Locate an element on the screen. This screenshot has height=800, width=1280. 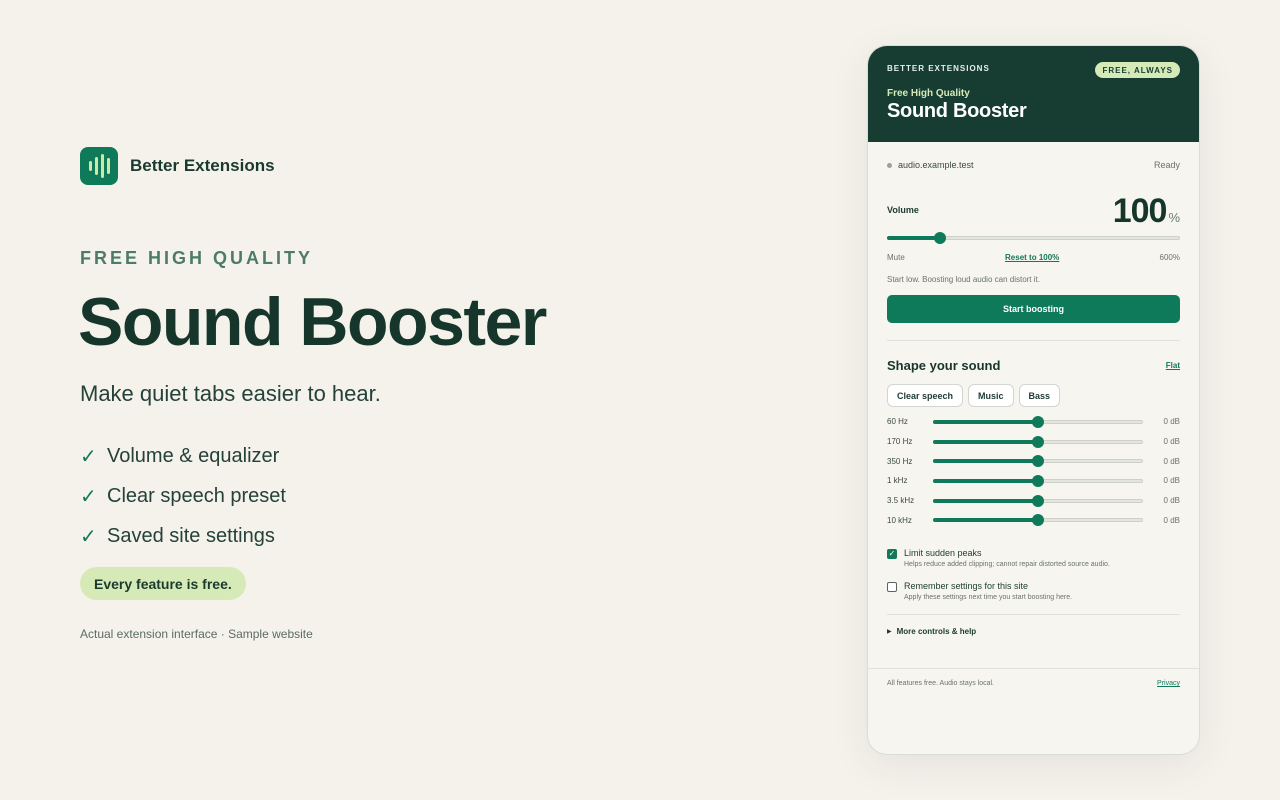
eq-band: 10 kHz 0 dB is located at coordinates (1033, 520).